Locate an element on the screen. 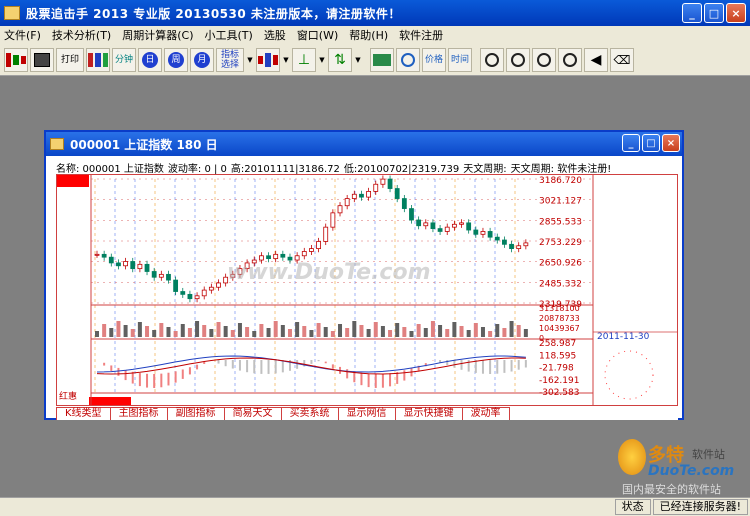 This screenshot has height=516, width=750. macd-tick-label: -21.798 is located at coordinates (556, 369).